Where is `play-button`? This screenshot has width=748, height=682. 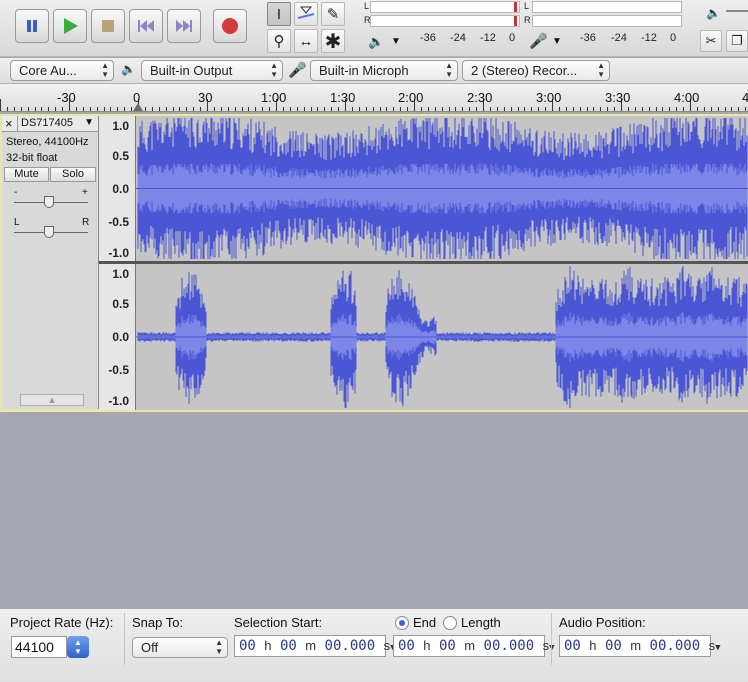
play-button is located at coordinates (70, 26).